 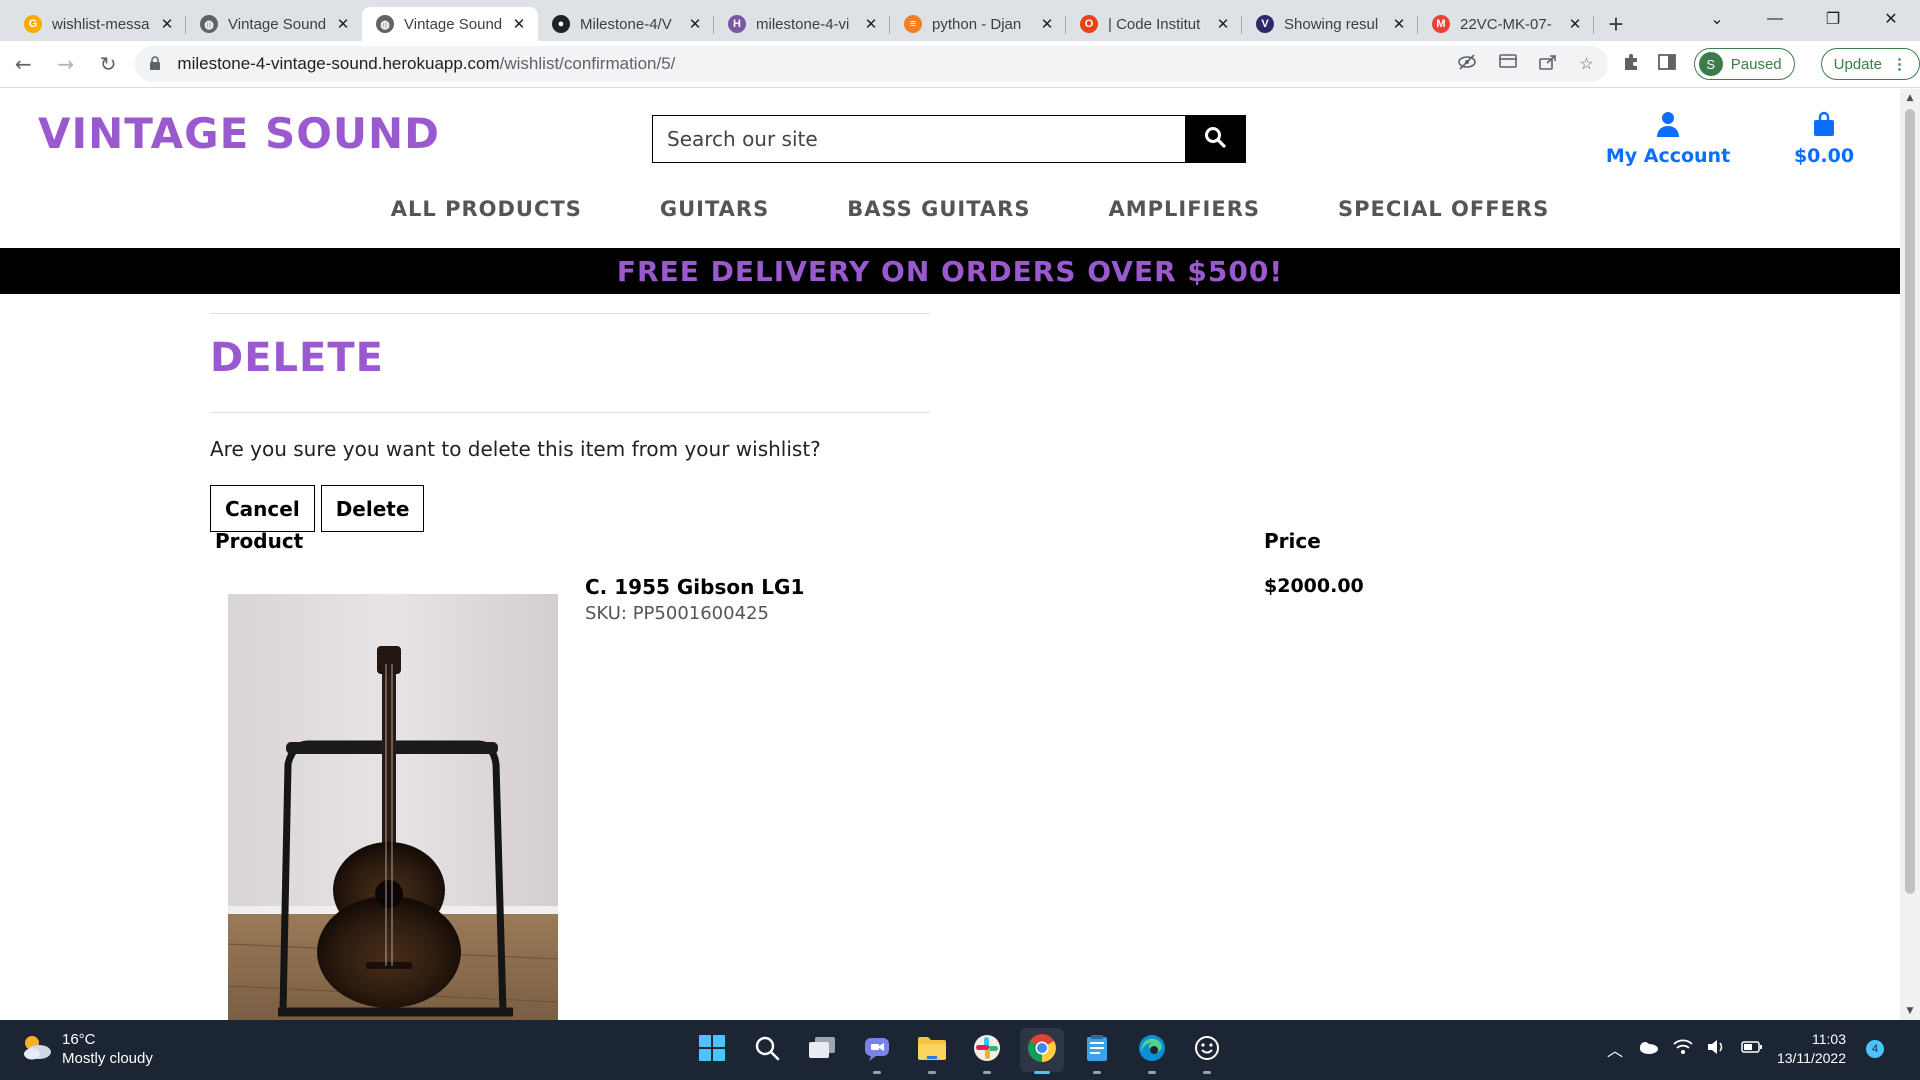 I want to click on onedrive-cloud-icon, so click(x=1648, y=1049).